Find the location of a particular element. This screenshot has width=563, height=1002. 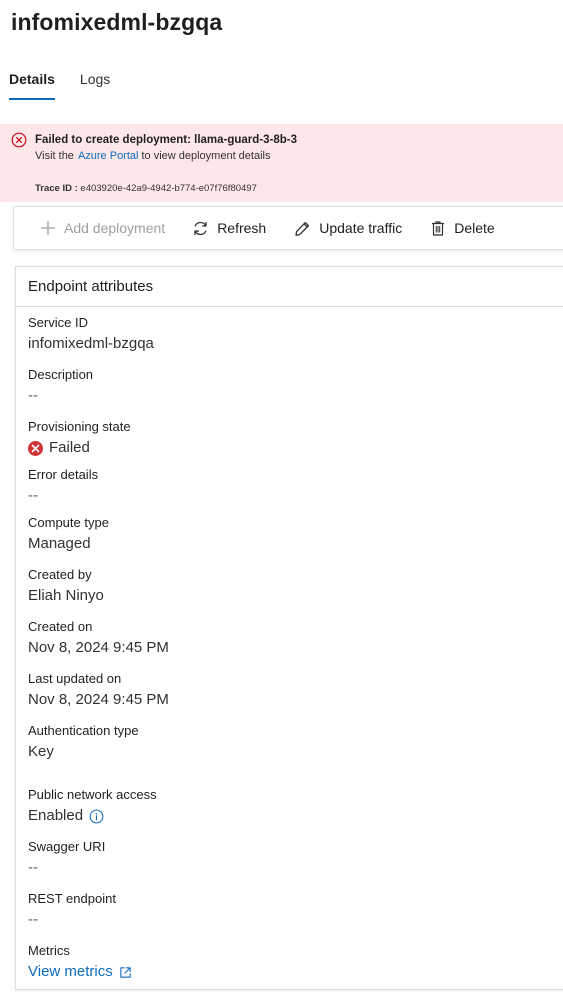

open-external-icon is located at coordinates (125, 972).